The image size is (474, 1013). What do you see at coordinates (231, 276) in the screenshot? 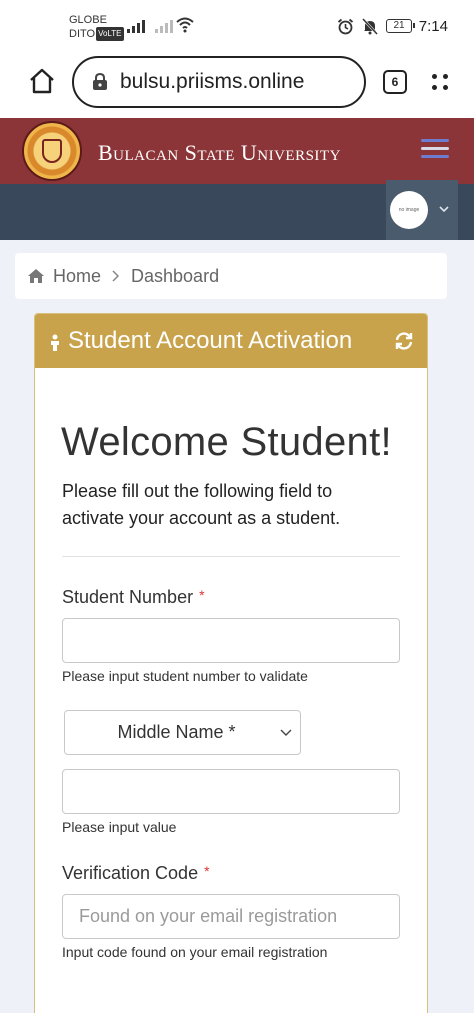
I see `breadcrumb: Home Dashboard` at bounding box center [231, 276].